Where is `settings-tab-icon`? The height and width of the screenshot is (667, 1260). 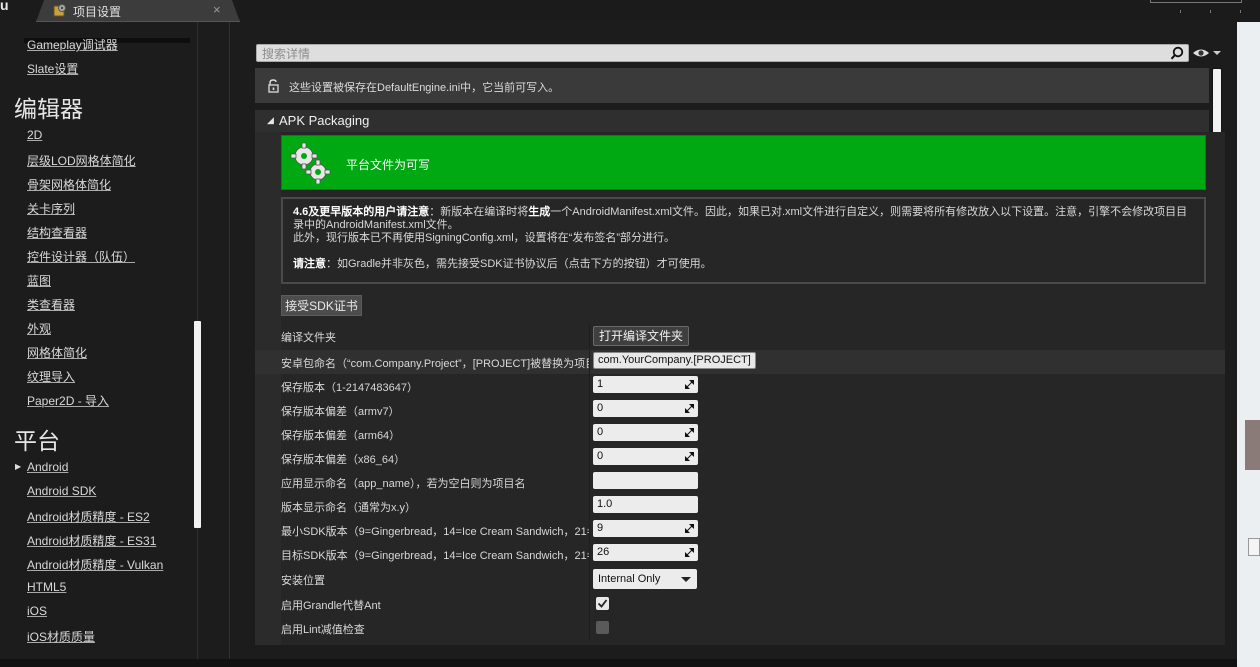 settings-tab-icon is located at coordinates (59, 10).